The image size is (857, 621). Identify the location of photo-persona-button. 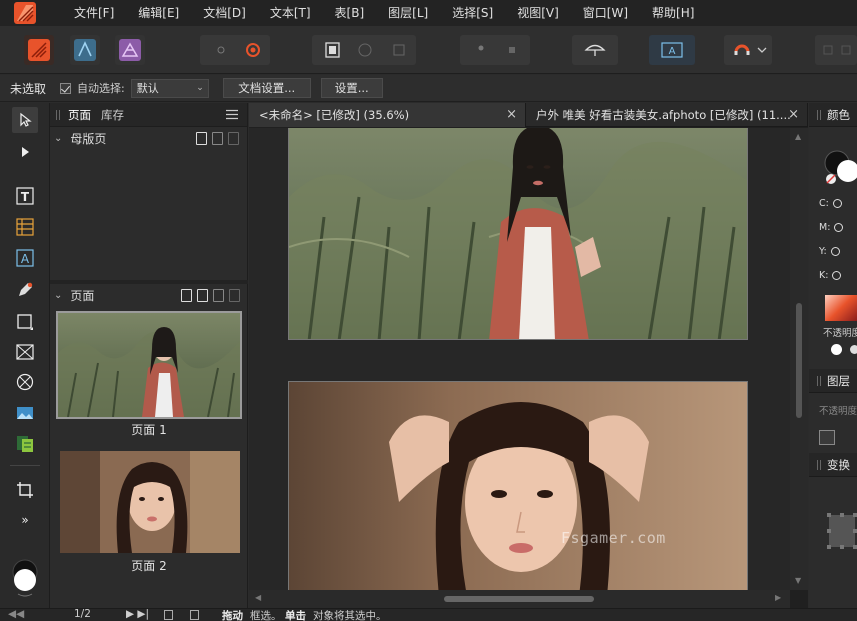
(130, 50).